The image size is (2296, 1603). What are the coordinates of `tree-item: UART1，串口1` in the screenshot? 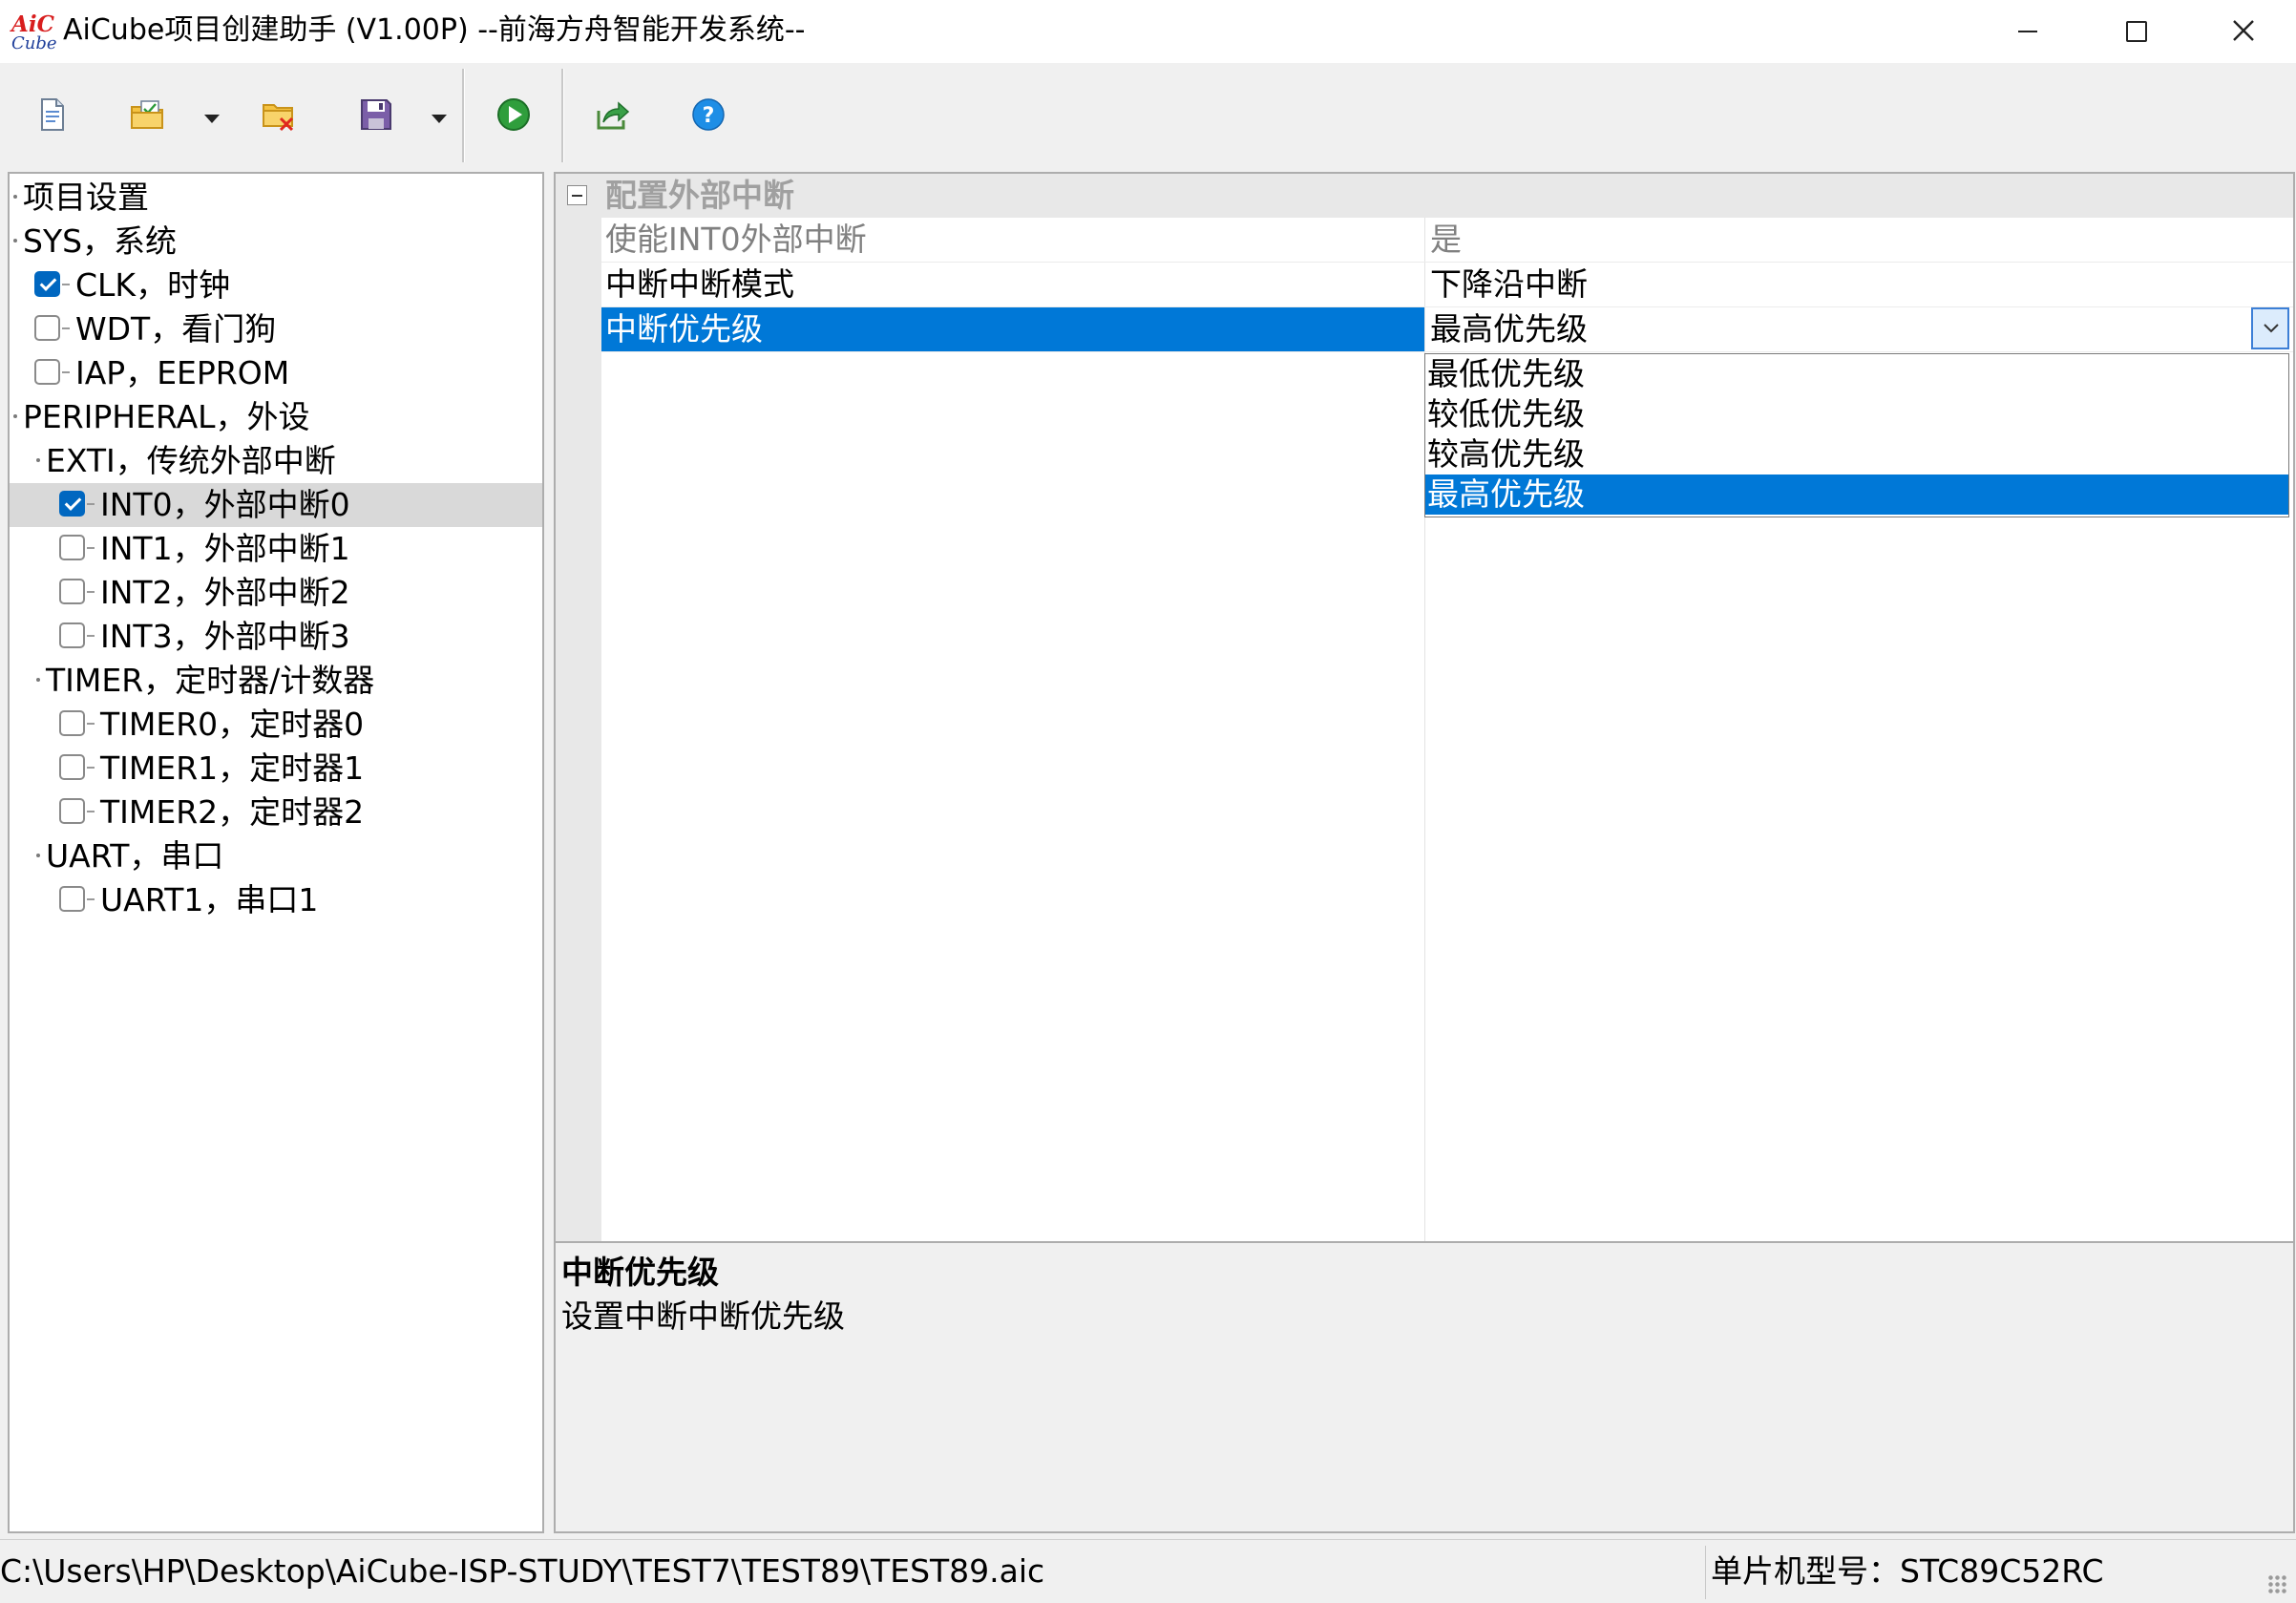 It's located at (276, 900).